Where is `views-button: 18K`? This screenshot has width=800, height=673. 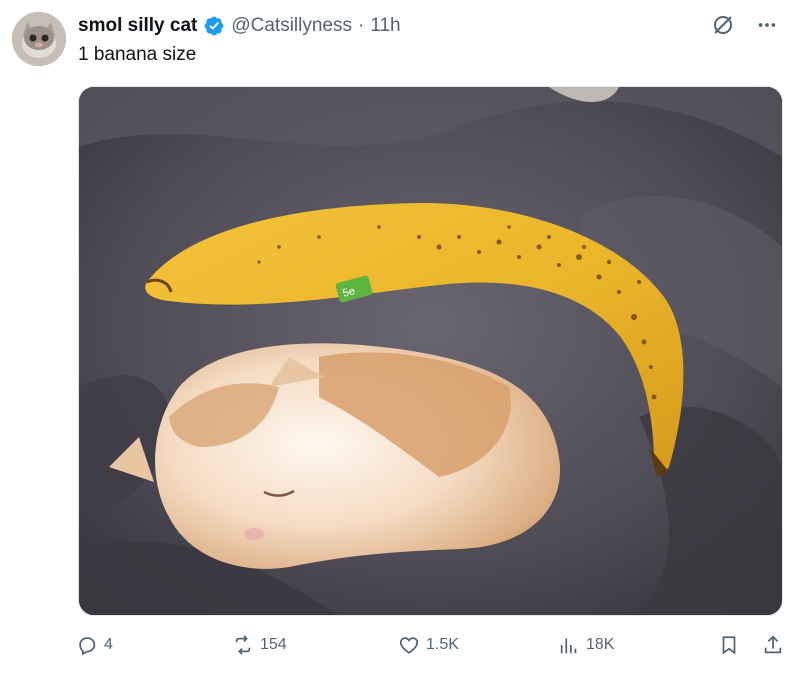 views-button: 18K is located at coordinates (586, 645).